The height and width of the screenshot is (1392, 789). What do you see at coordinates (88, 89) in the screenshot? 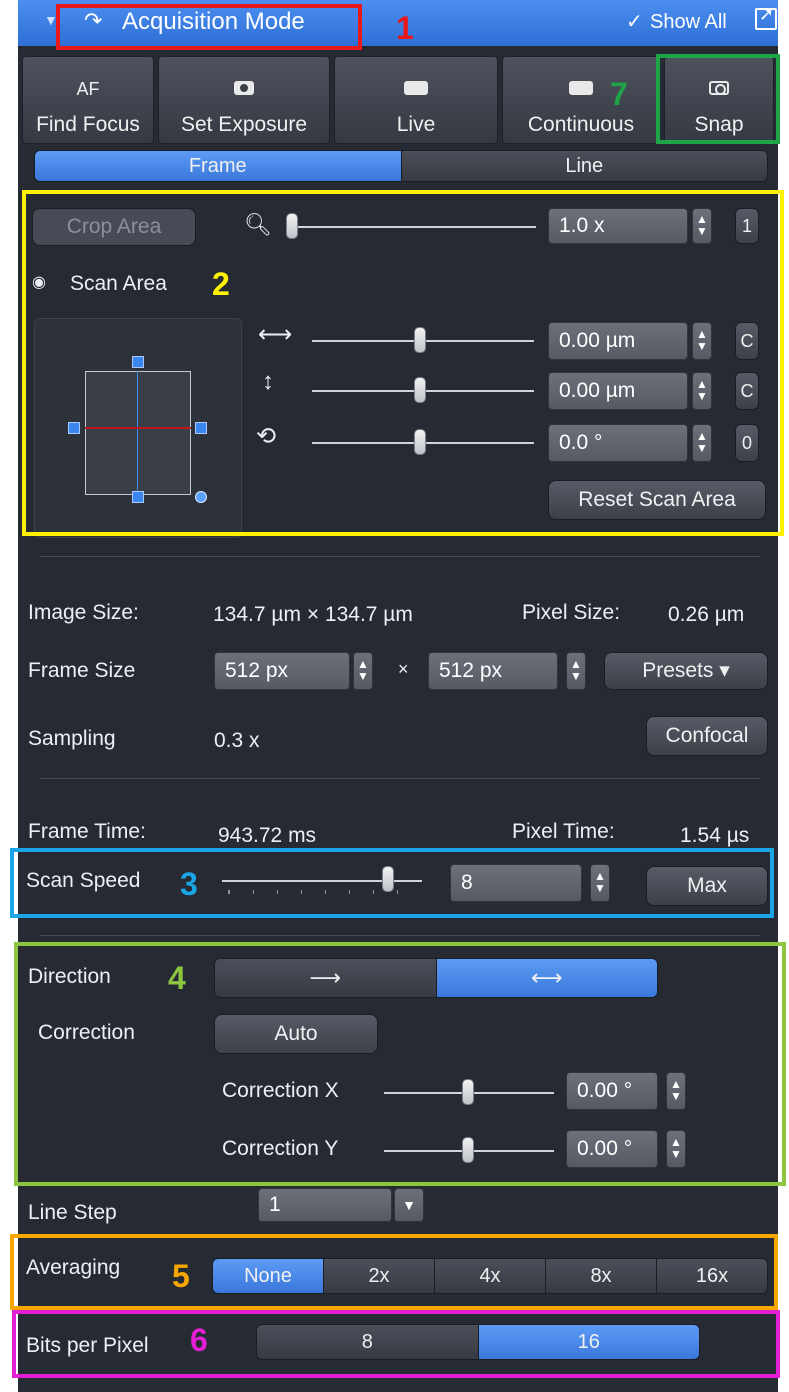
I see `af-label: AF` at bounding box center [88, 89].